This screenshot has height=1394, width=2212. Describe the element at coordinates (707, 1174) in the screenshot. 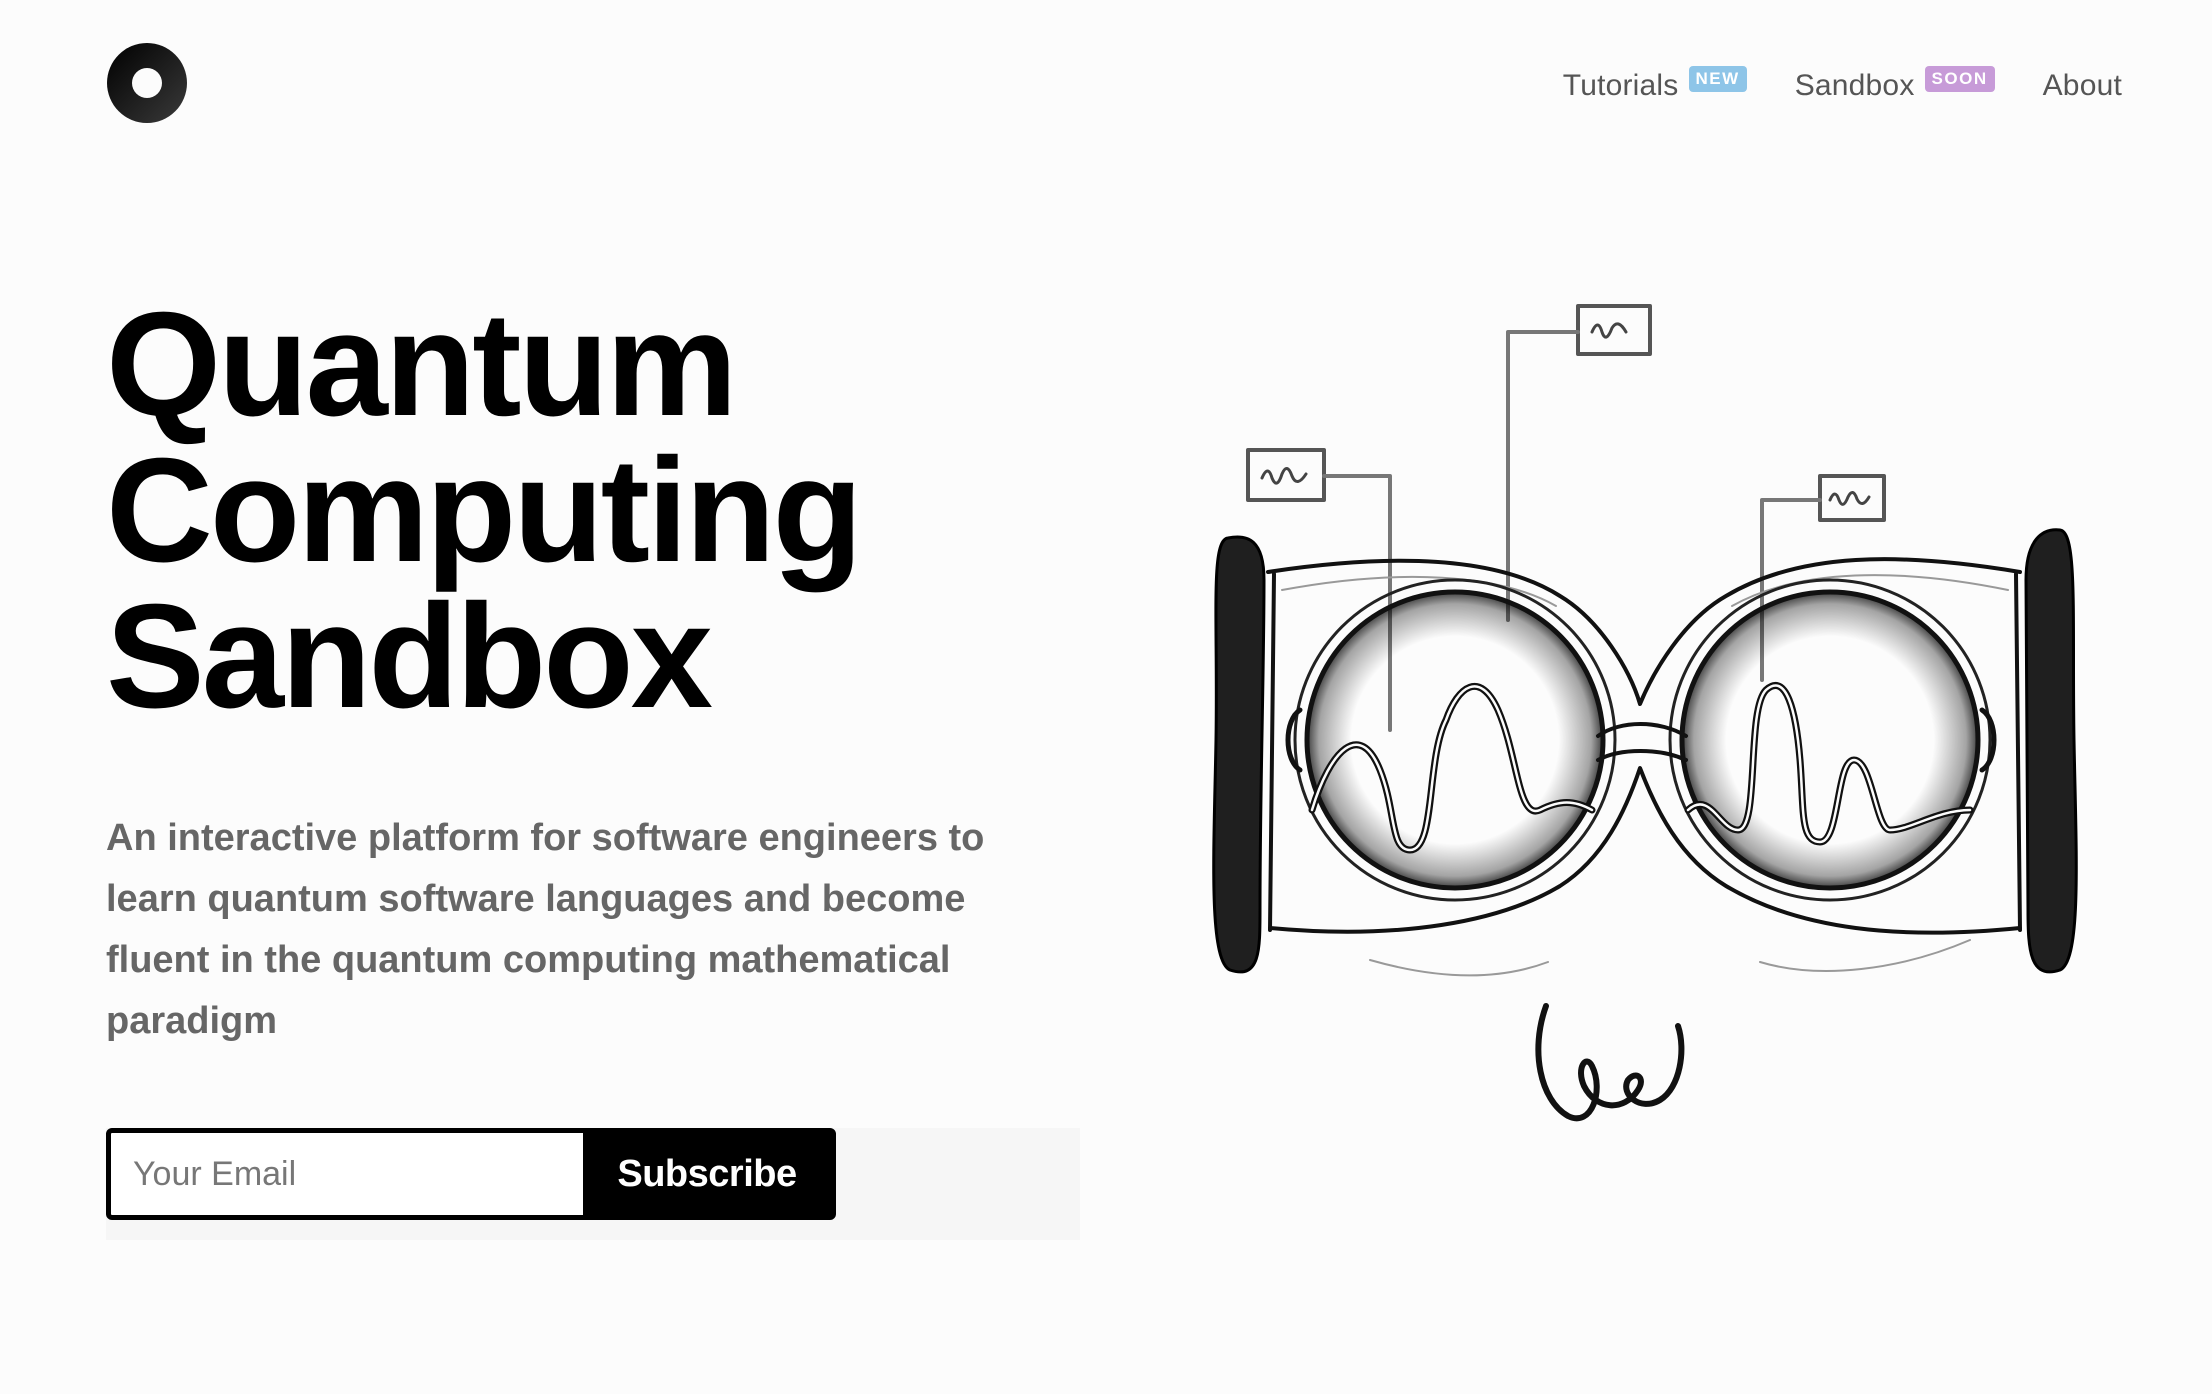

I see `subscribe-button: Subscribe` at that location.